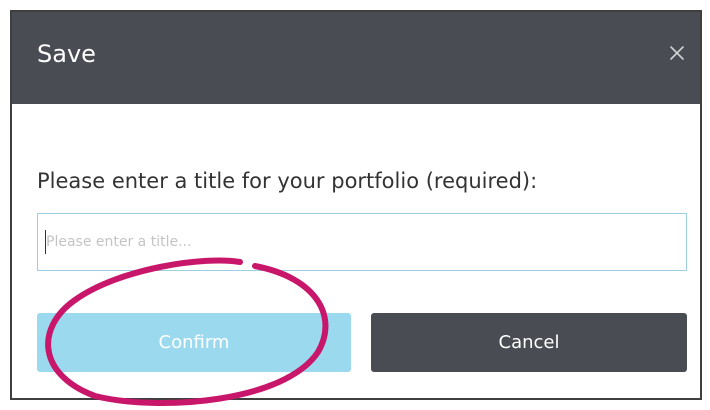 This screenshot has width=710, height=410. I want to click on text-caret, so click(45, 242).